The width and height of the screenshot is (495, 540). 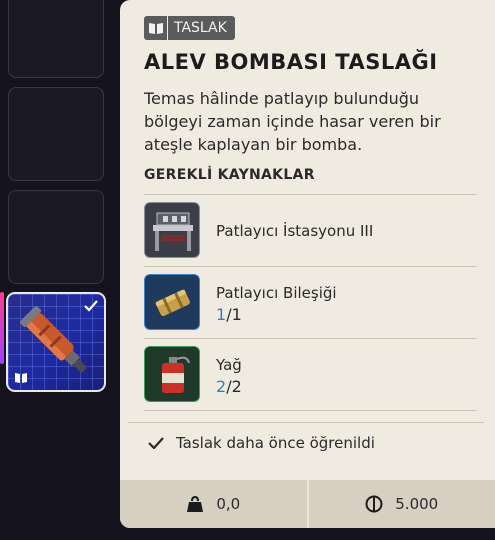 What do you see at coordinates (234, 386) in the screenshot?
I see `quantity-need: /2` at bounding box center [234, 386].